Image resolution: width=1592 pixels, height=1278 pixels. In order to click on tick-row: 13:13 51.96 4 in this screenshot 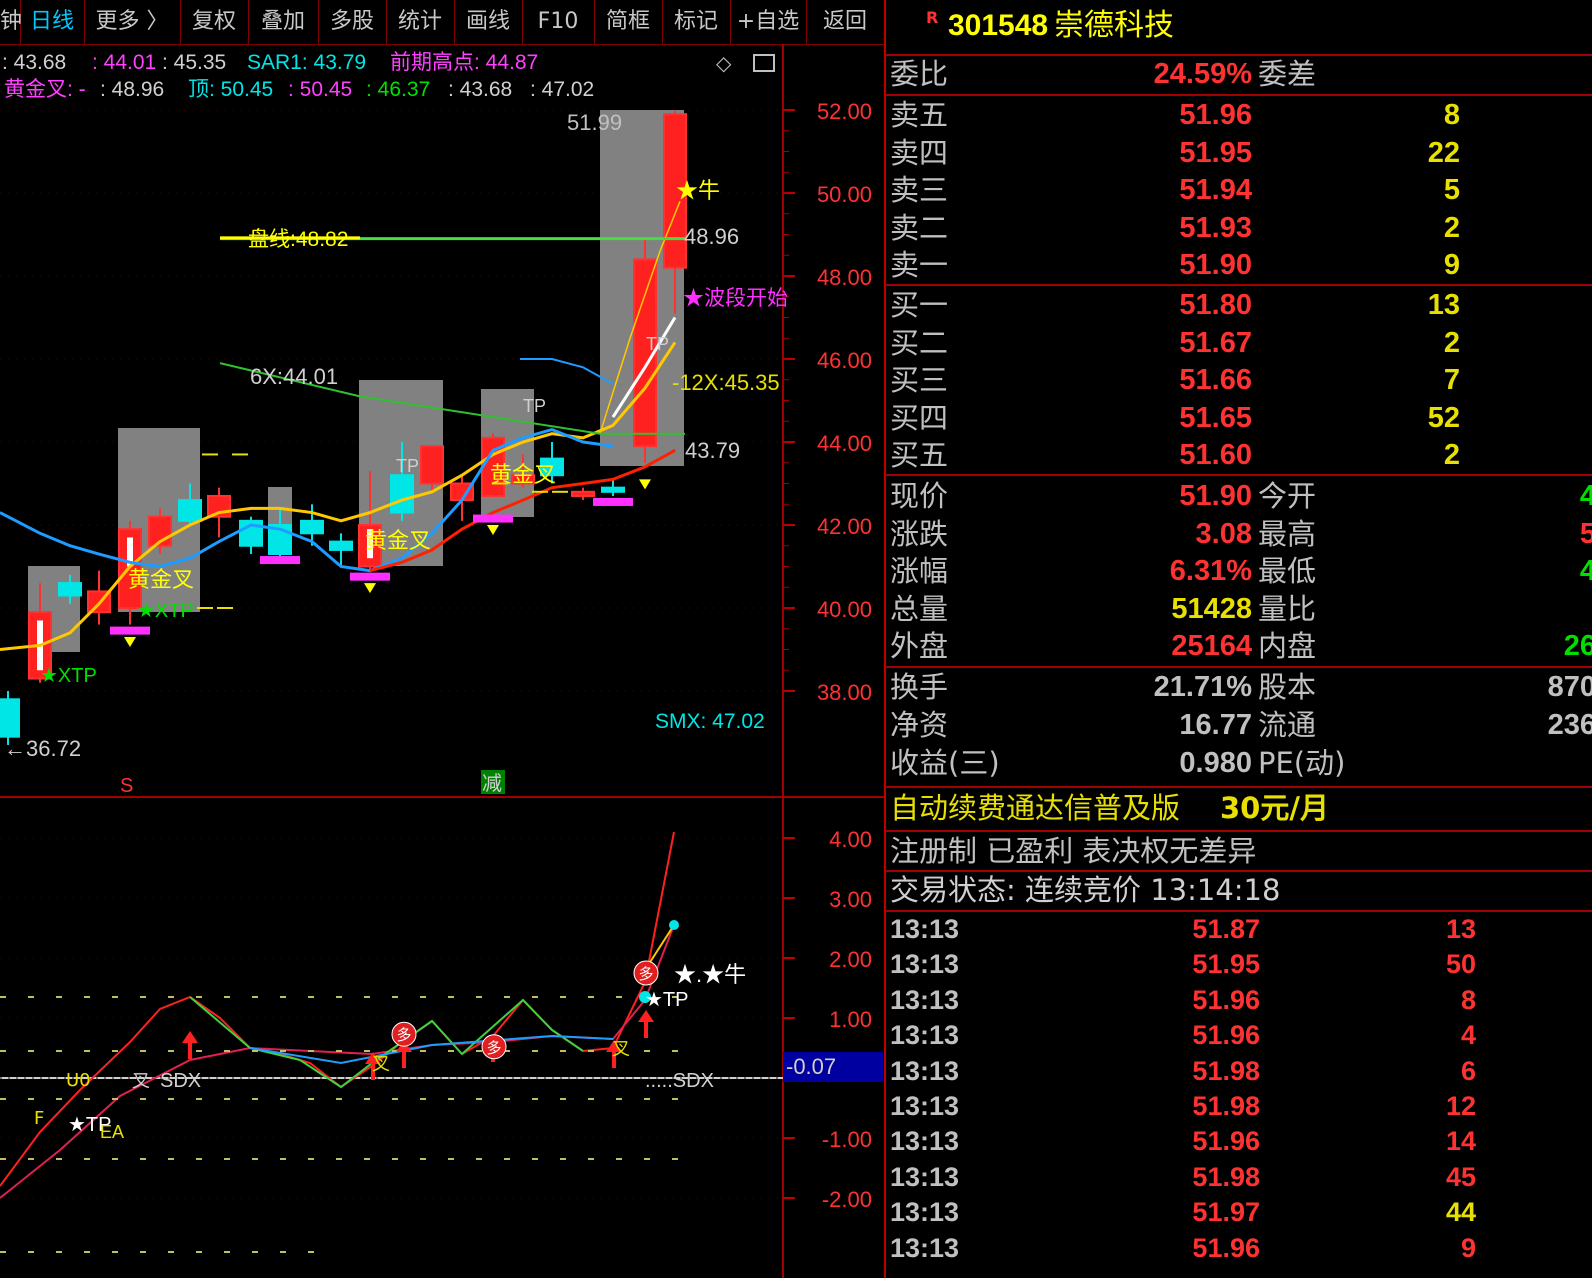, I will do `click(1239, 1035)`.